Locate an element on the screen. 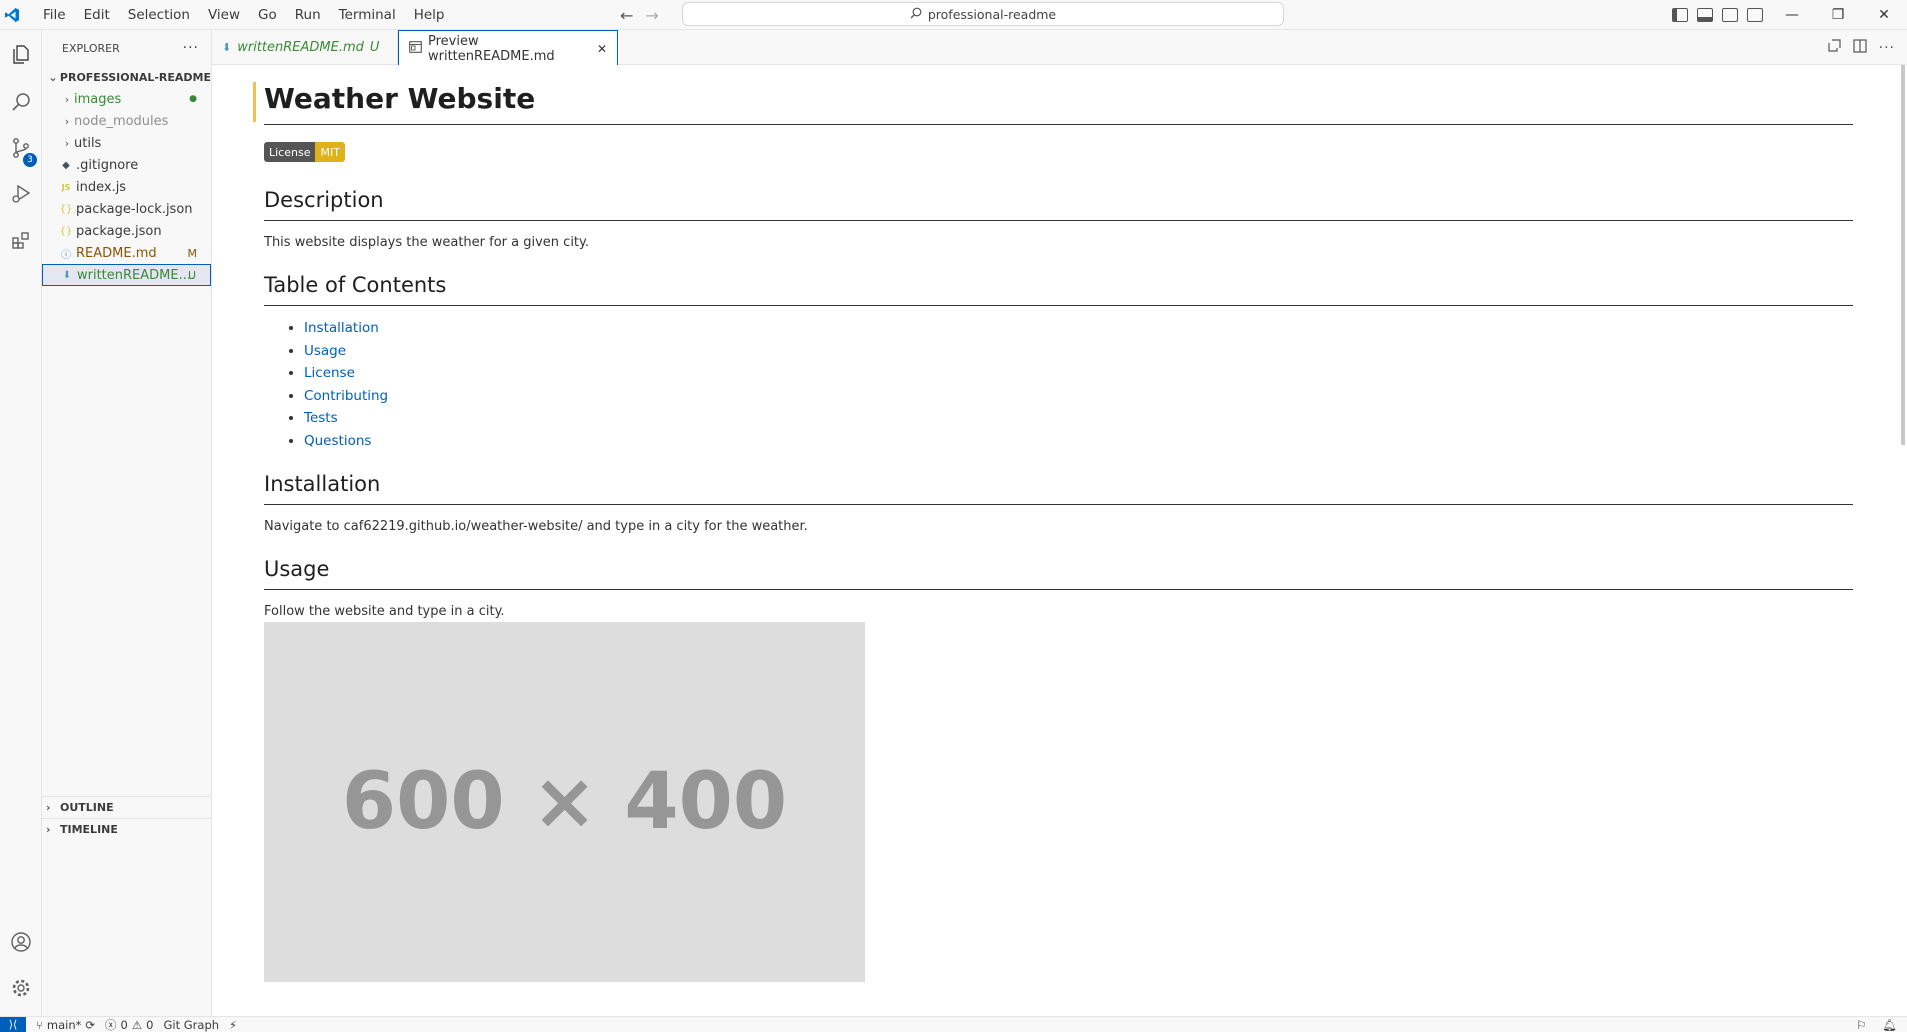 The width and height of the screenshot is (1907, 1032). menu-terminal: Terminal is located at coordinates (367, 15).